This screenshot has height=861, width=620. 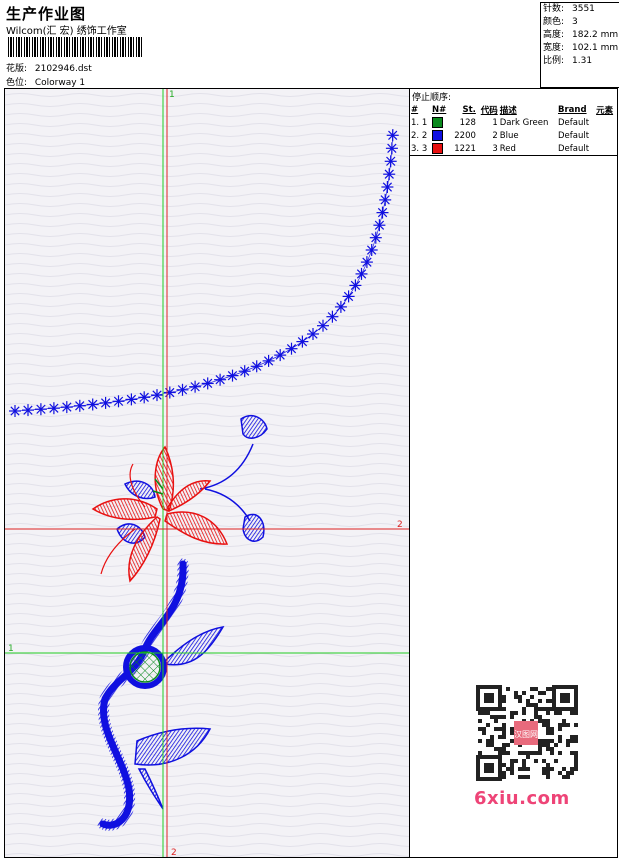 What do you see at coordinates (575, 22) in the screenshot?
I see `colors-value: 3` at bounding box center [575, 22].